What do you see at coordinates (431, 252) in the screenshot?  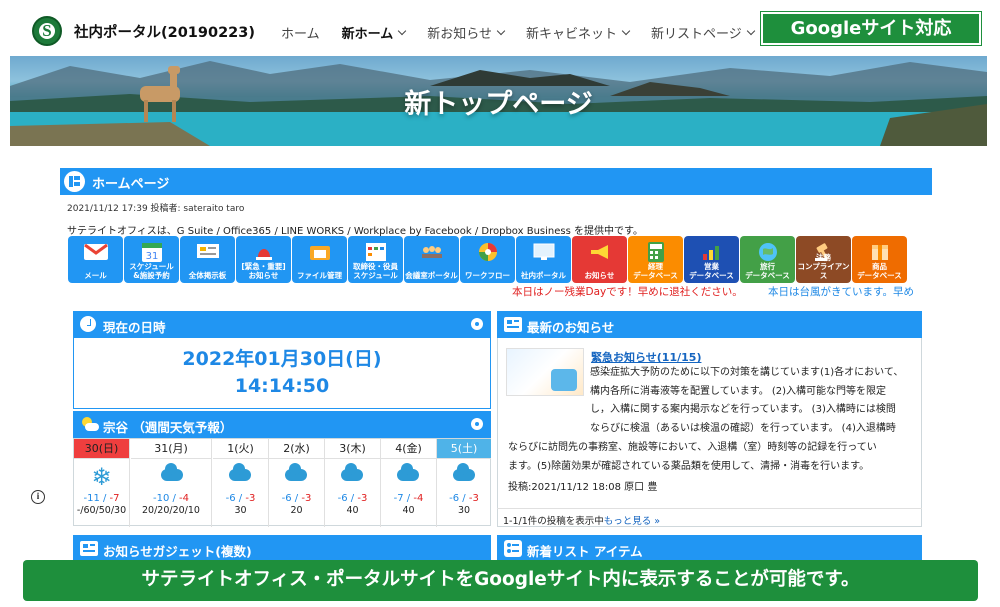 I see `meeting-room-icon` at bounding box center [431, 252].